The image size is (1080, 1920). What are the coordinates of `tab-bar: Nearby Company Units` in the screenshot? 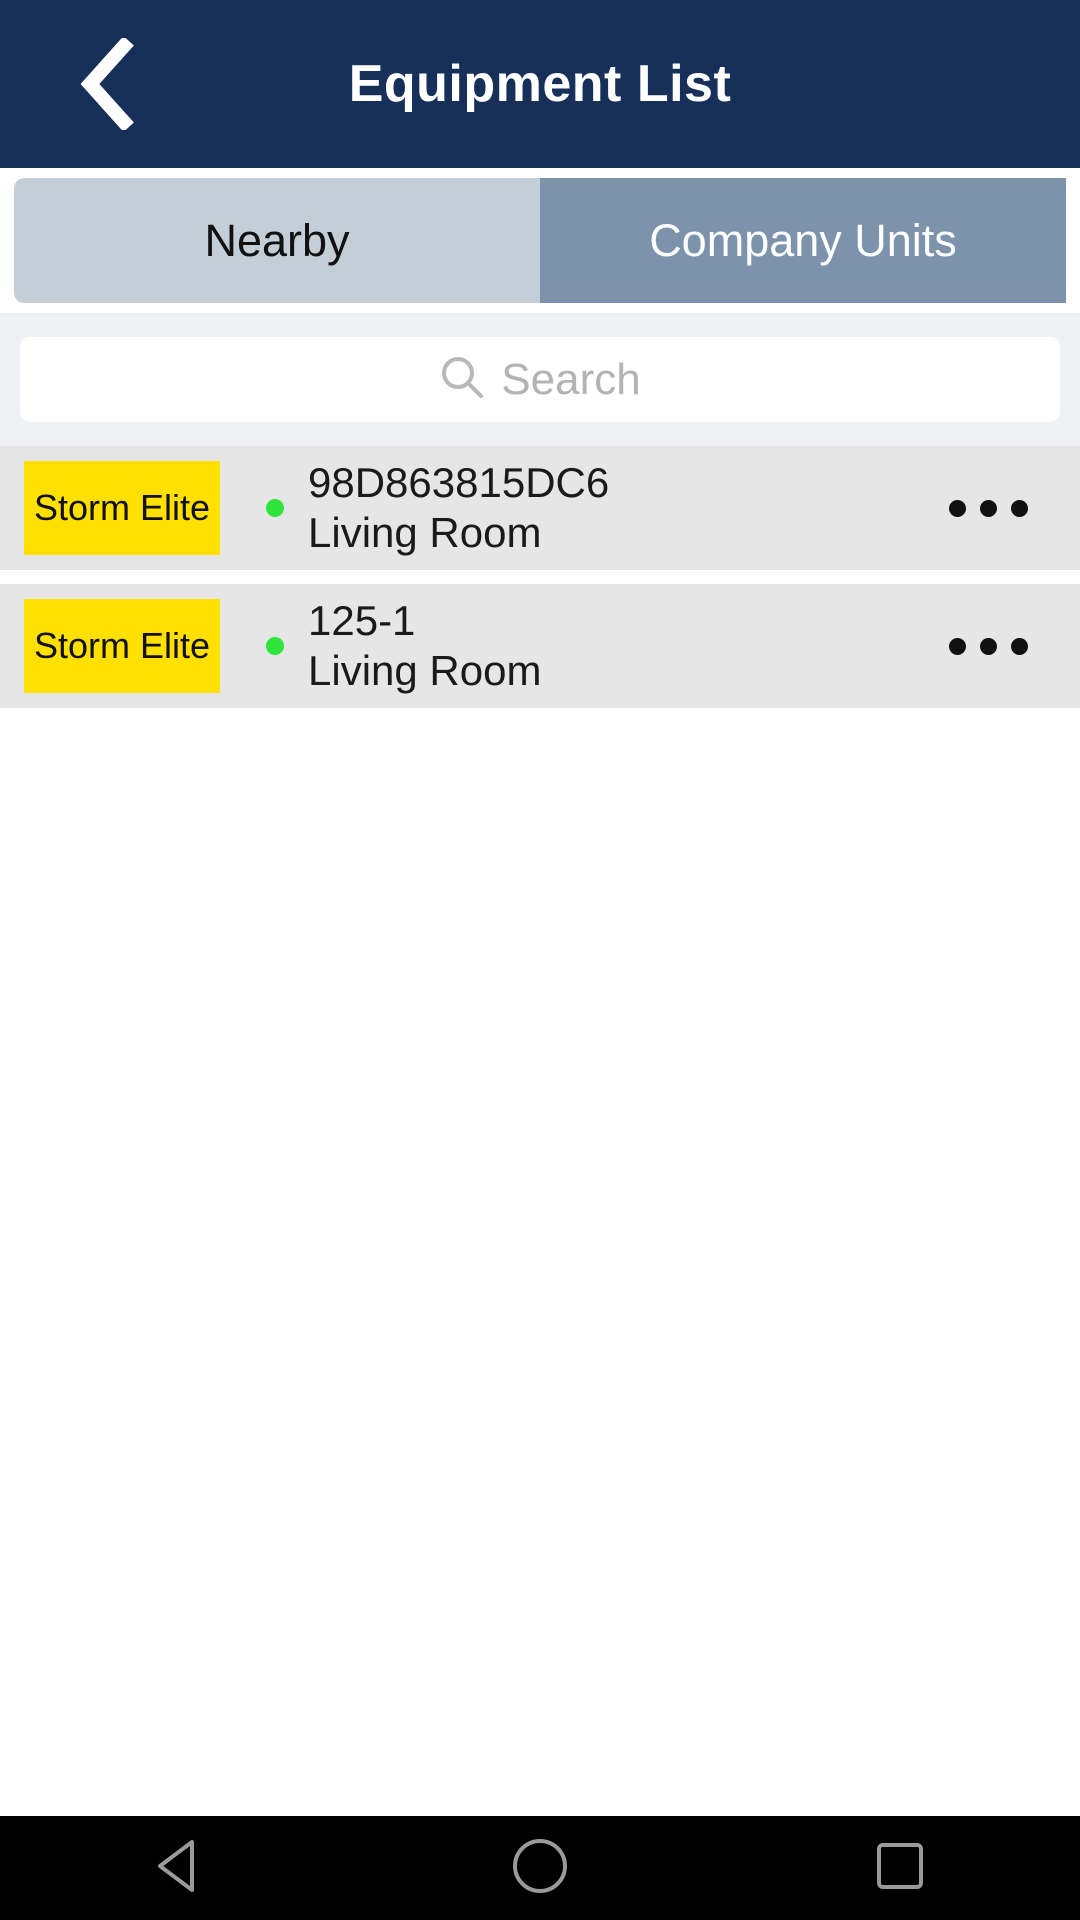 It's located at (540, 240).